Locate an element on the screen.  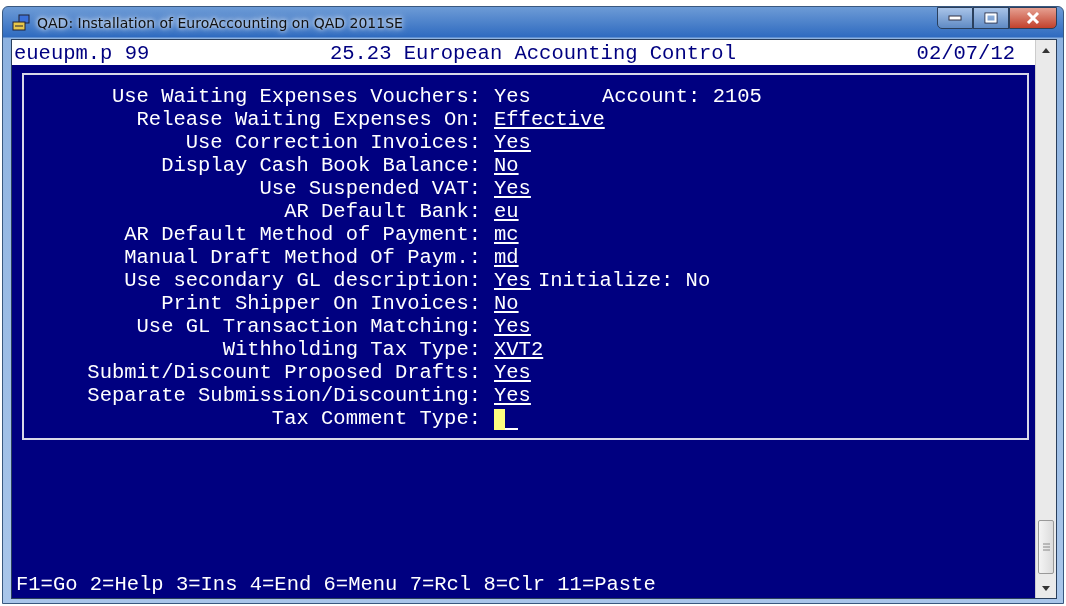
input-field: Effective is located at coordinates (549, 119).